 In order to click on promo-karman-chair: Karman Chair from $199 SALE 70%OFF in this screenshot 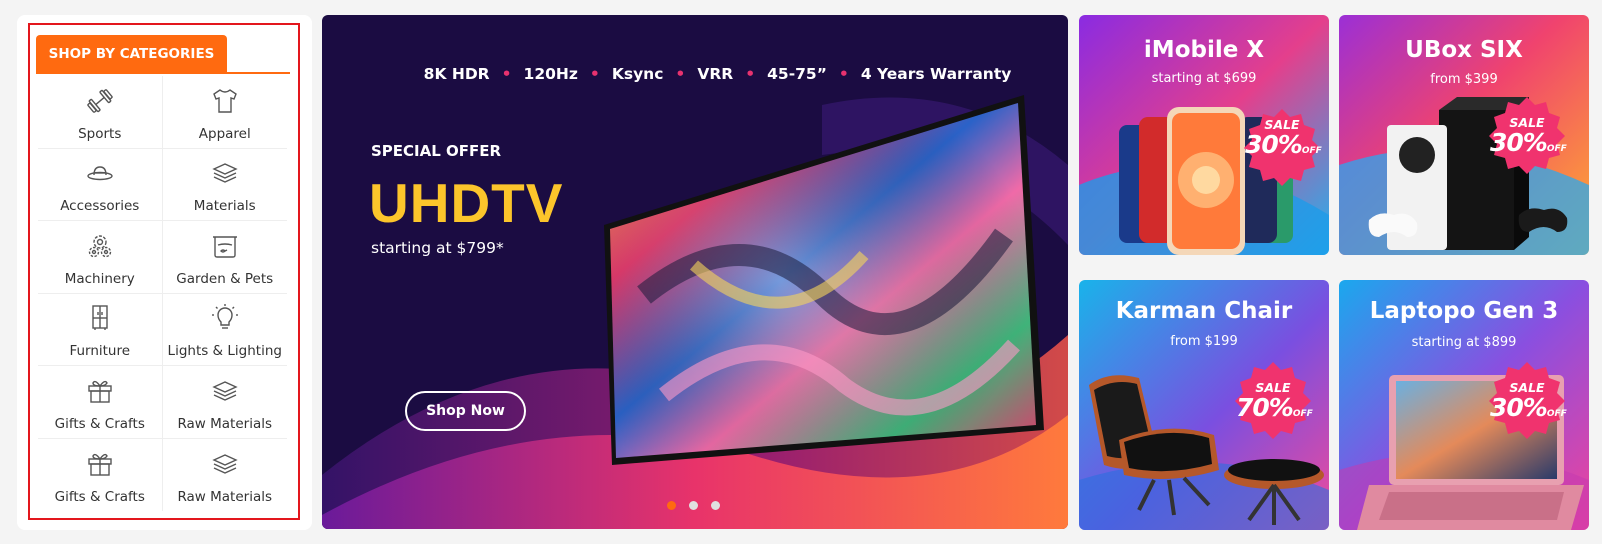, I will do `click(1204, 405)`.